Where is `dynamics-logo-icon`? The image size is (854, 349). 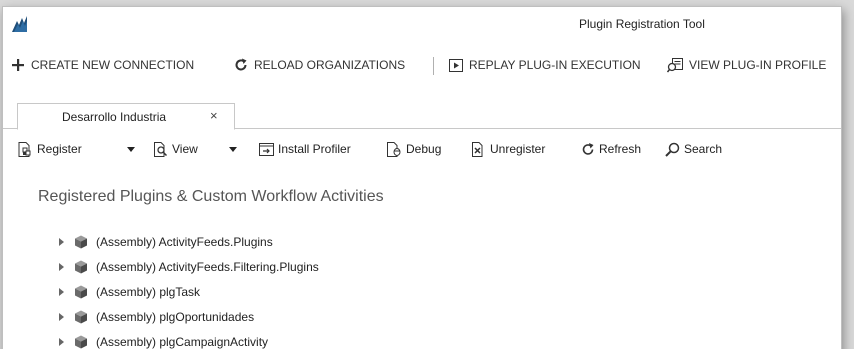
dynamics-logo-icon is located at coordinates (19, 24).